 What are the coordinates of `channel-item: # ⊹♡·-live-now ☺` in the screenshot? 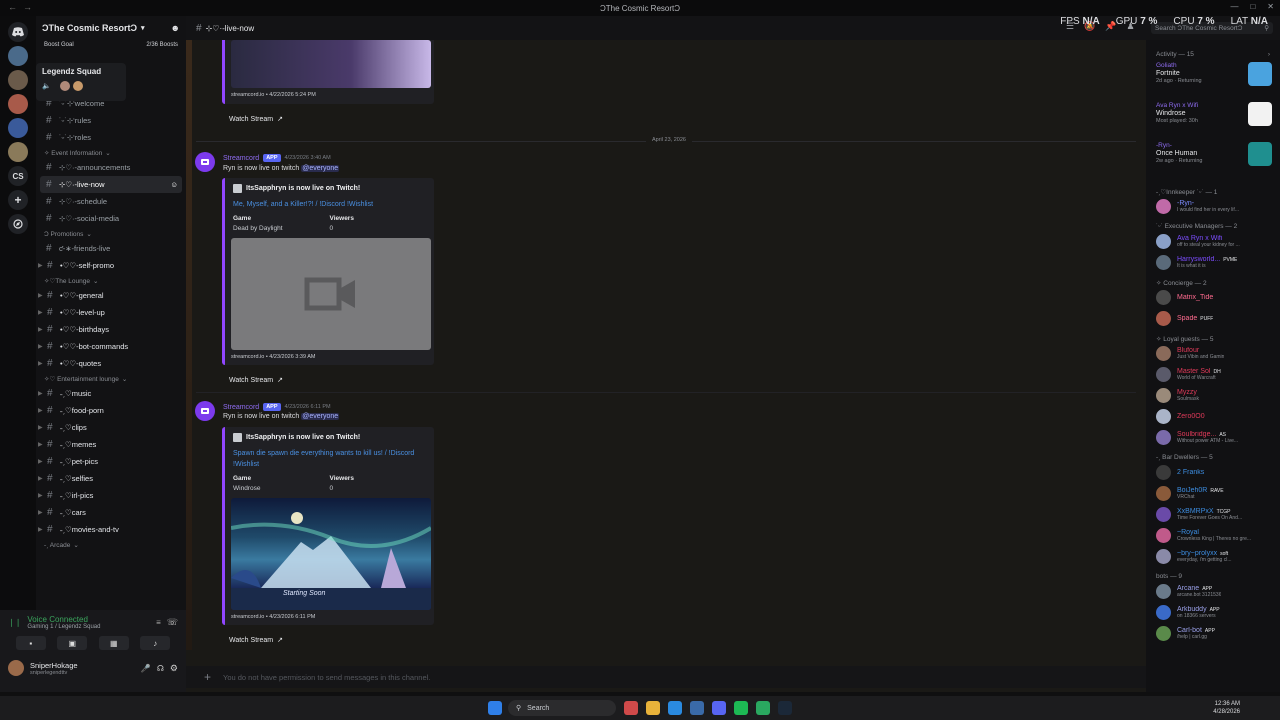 It's located at (111, 184).